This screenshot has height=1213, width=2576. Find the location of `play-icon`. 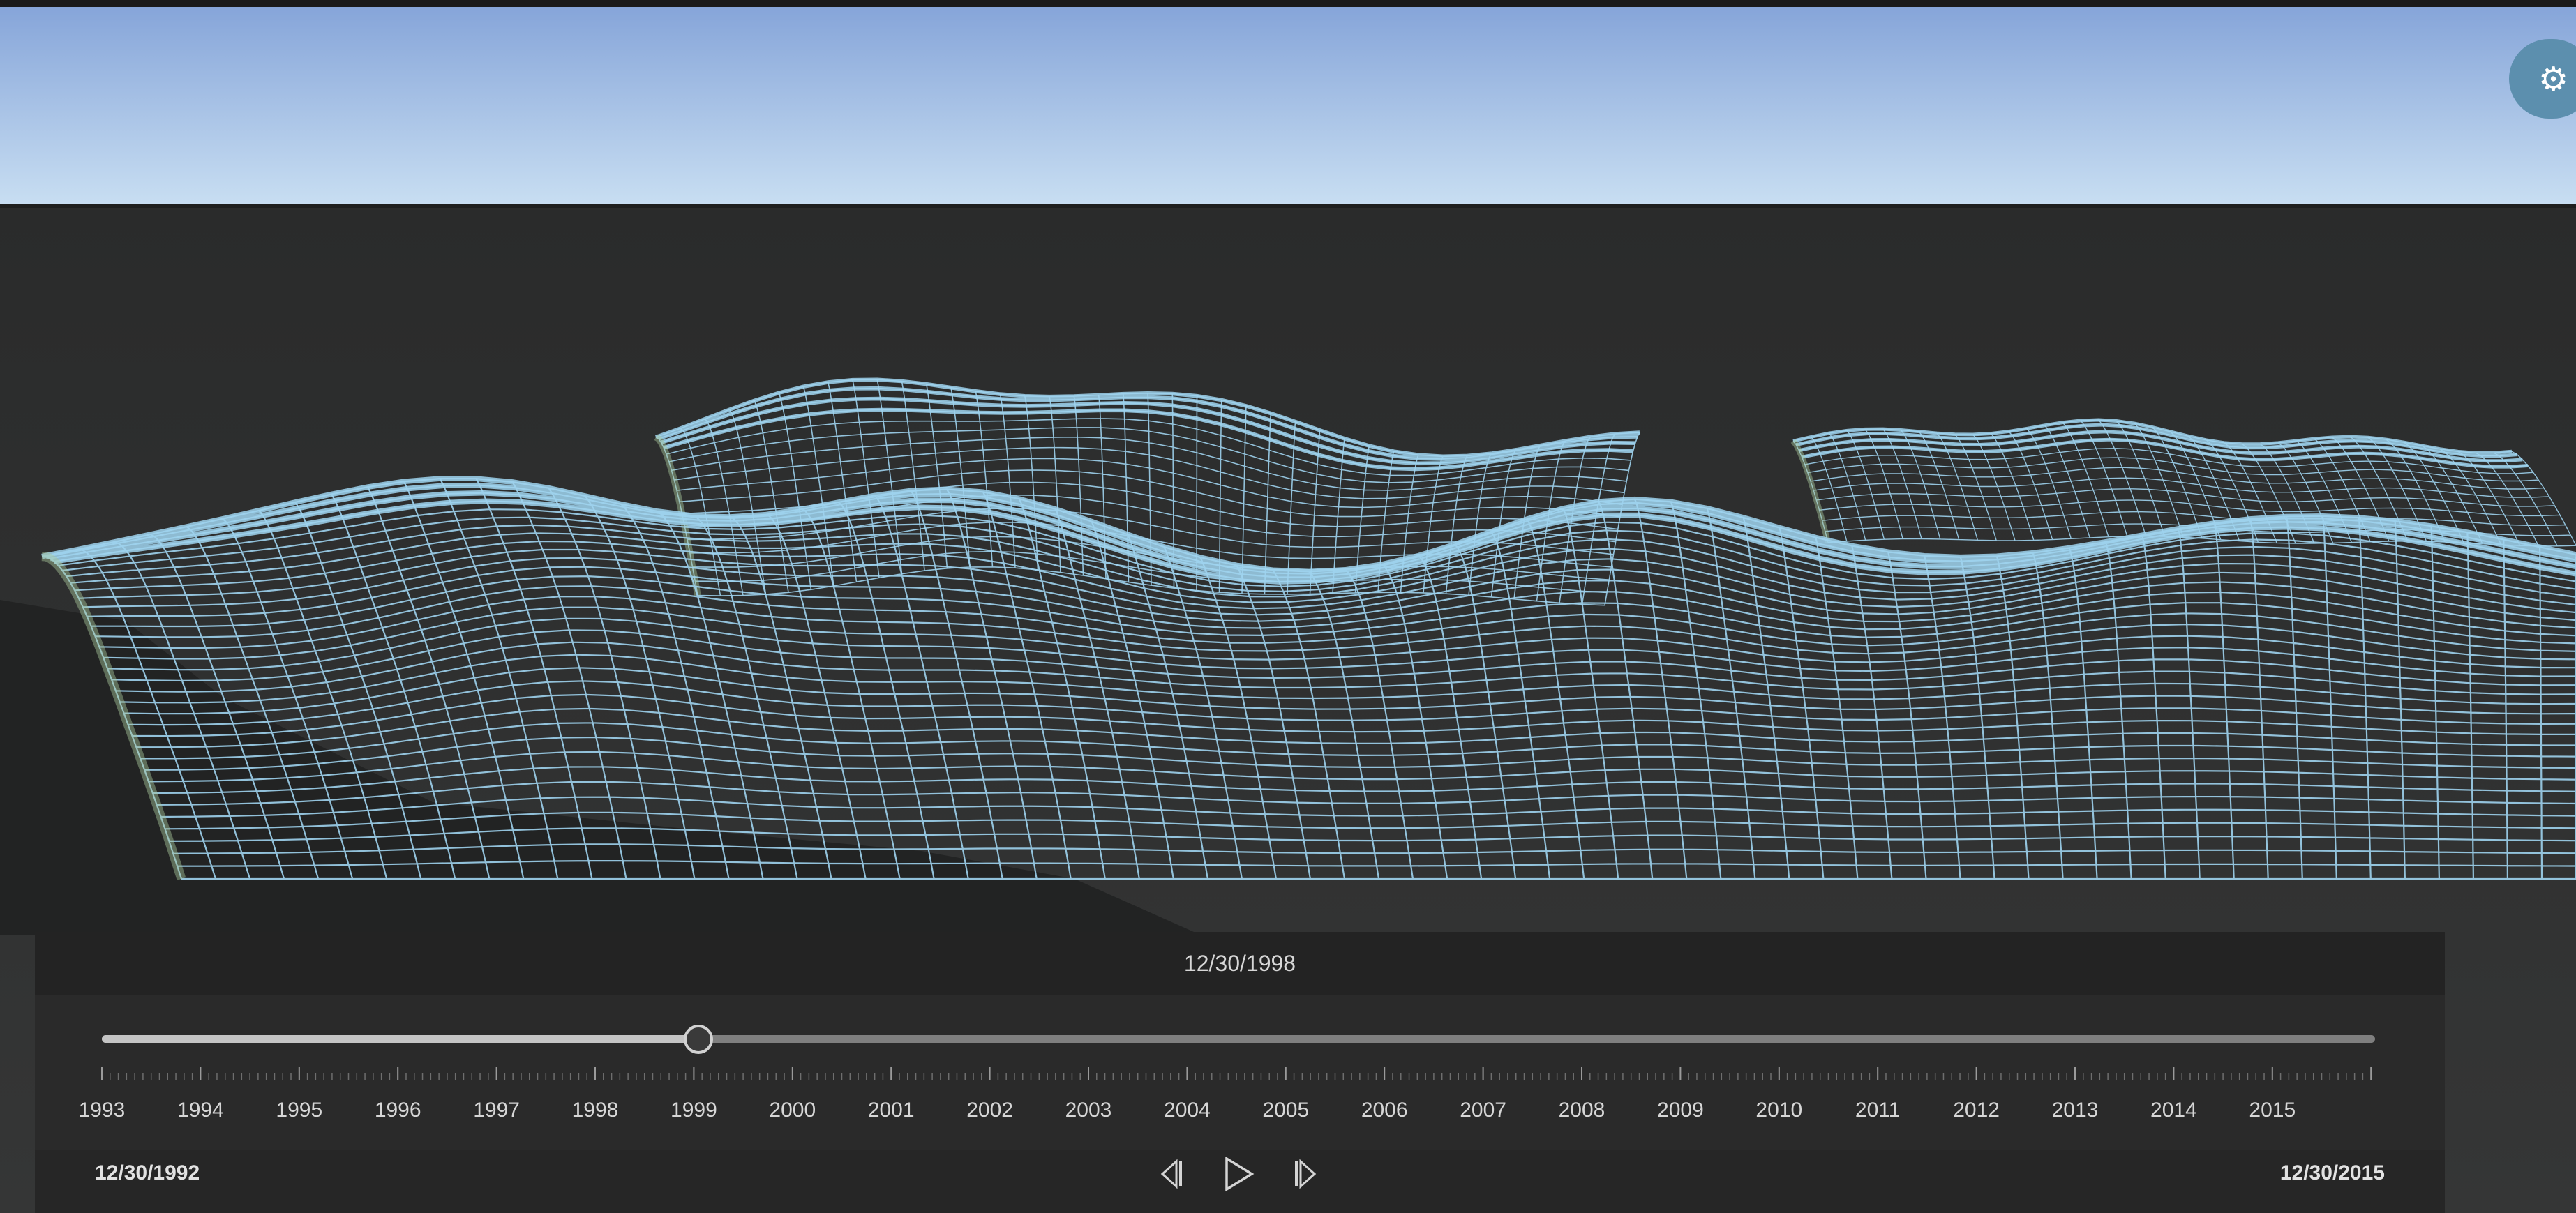

play-icon is located at coordinates (1238, 1174).